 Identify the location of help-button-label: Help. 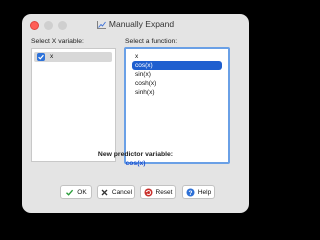
(204, 192).